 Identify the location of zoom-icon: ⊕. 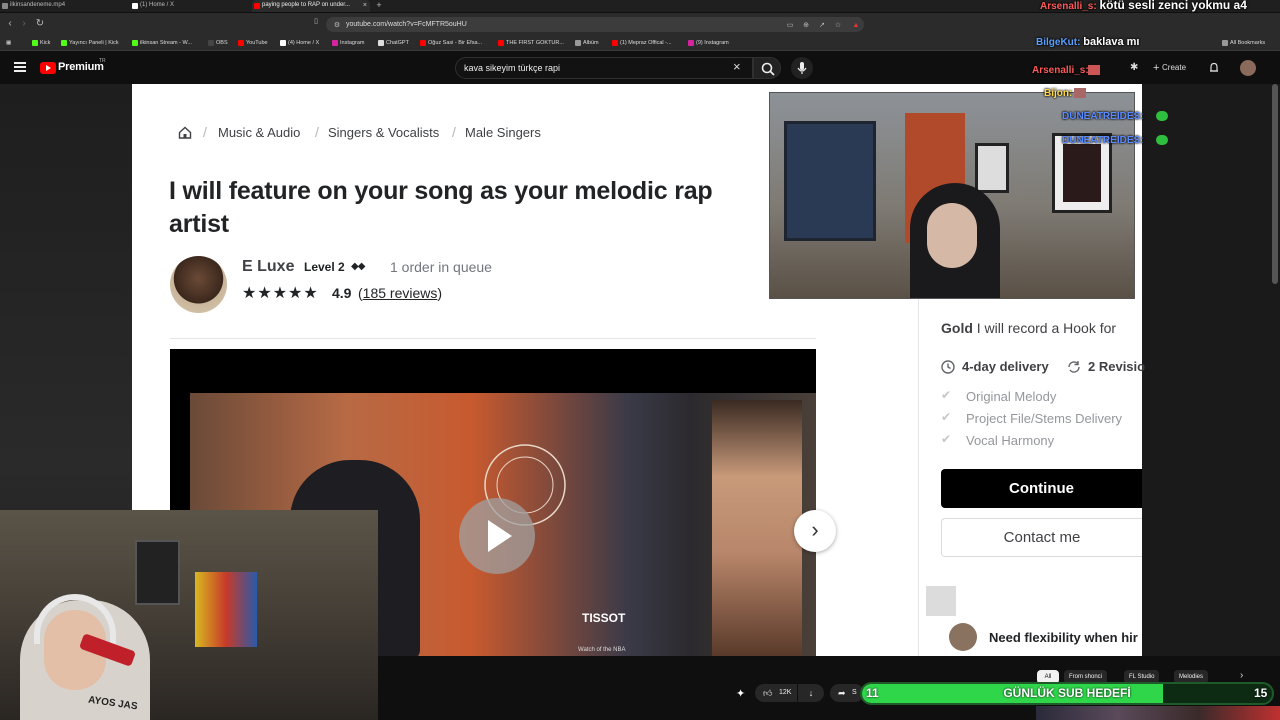
(806, 26).